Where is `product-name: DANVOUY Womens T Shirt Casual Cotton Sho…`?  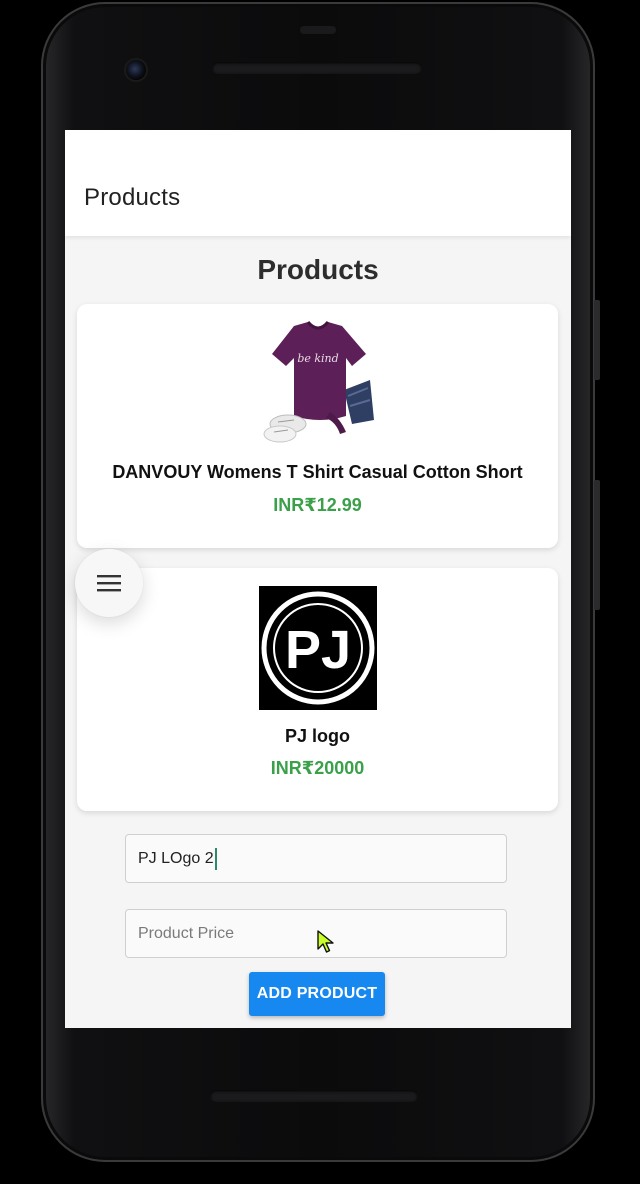 product-name: DANVOUY Womens T Shirt Casual Cotton Sho… is located at coordinates (317, 472).